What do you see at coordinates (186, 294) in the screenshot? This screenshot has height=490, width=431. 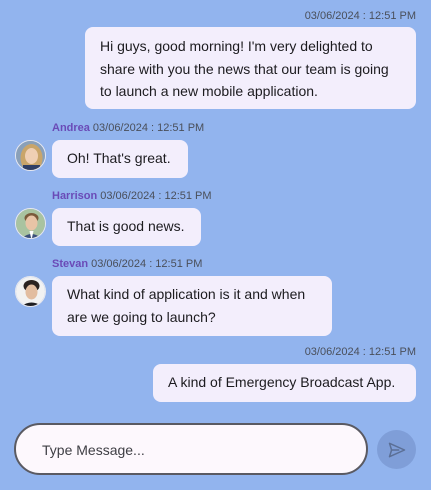 I see `message-text-line: What kind of application is it and when` at bounding box center [186, 294].